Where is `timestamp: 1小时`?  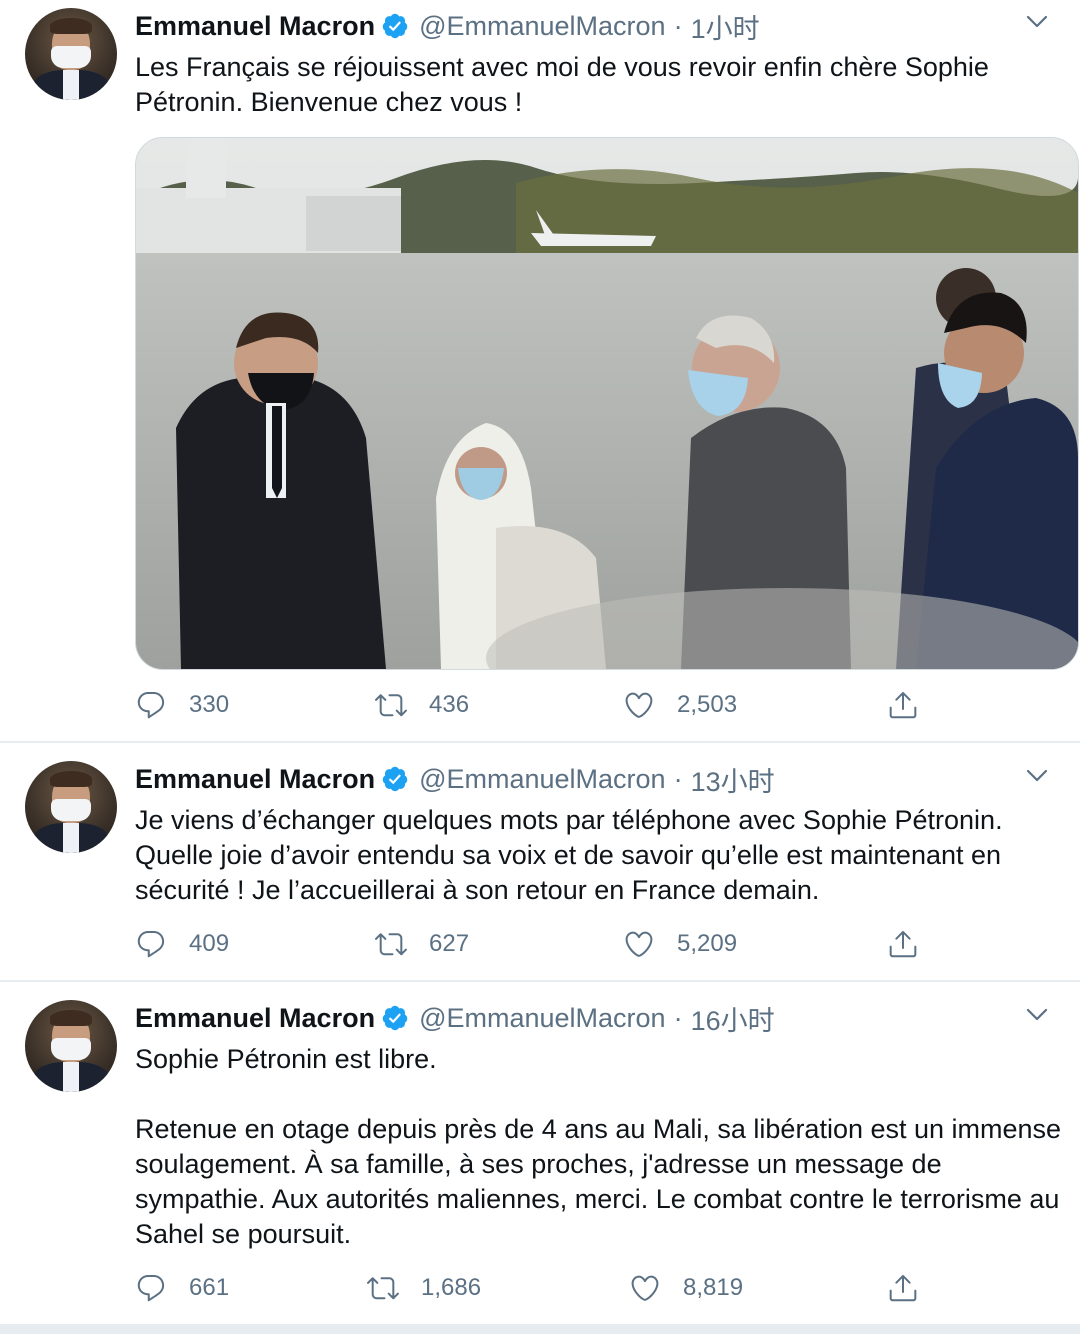
timestamp: 1小时 is located at coordinates (725, 26).